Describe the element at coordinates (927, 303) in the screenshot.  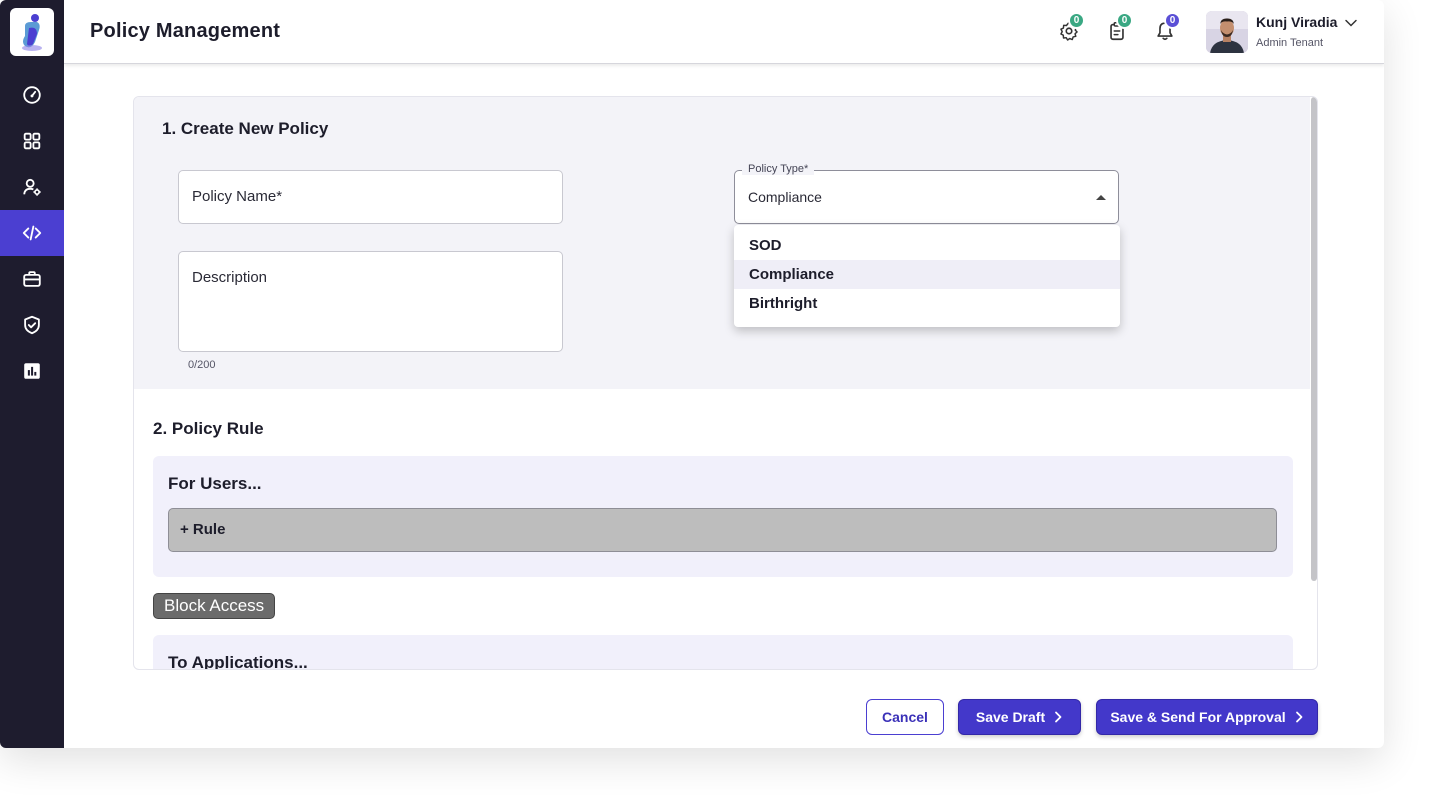
I see `option-birthright: Birthright` at that location.